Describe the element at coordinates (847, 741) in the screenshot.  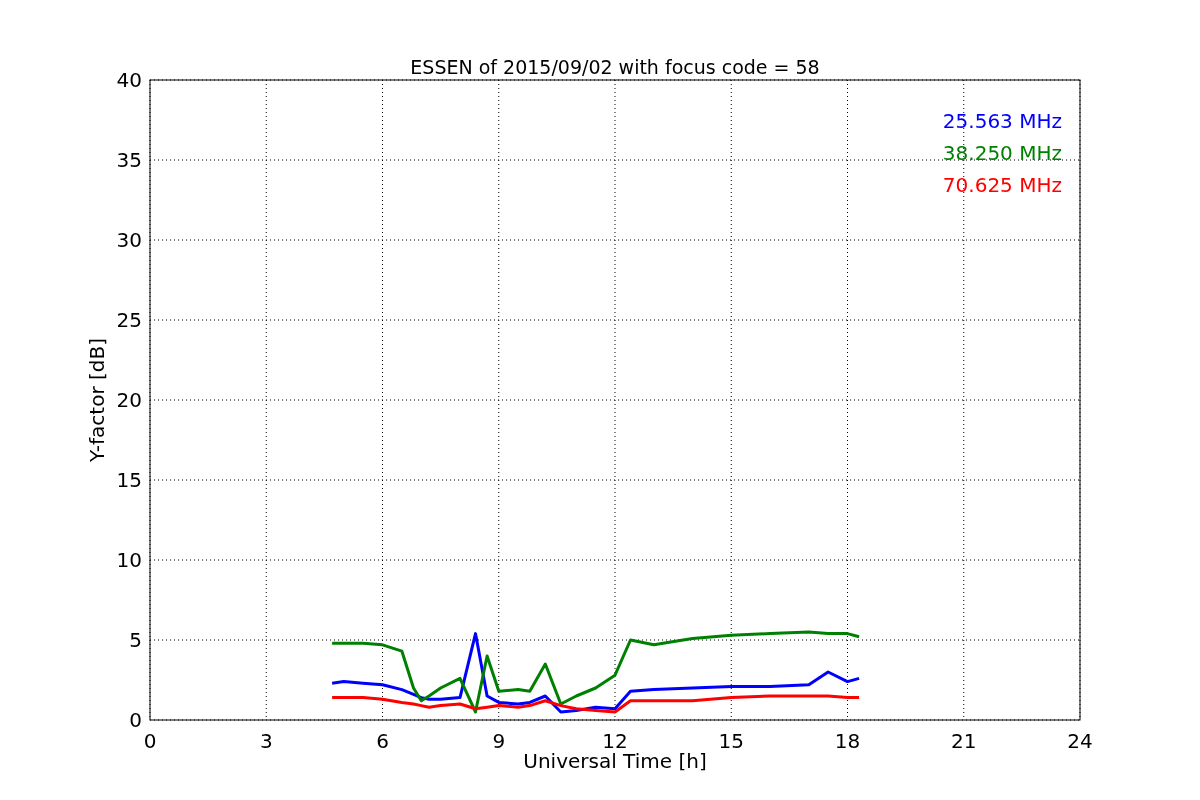
I see `x-tick-label: 18` at that location.